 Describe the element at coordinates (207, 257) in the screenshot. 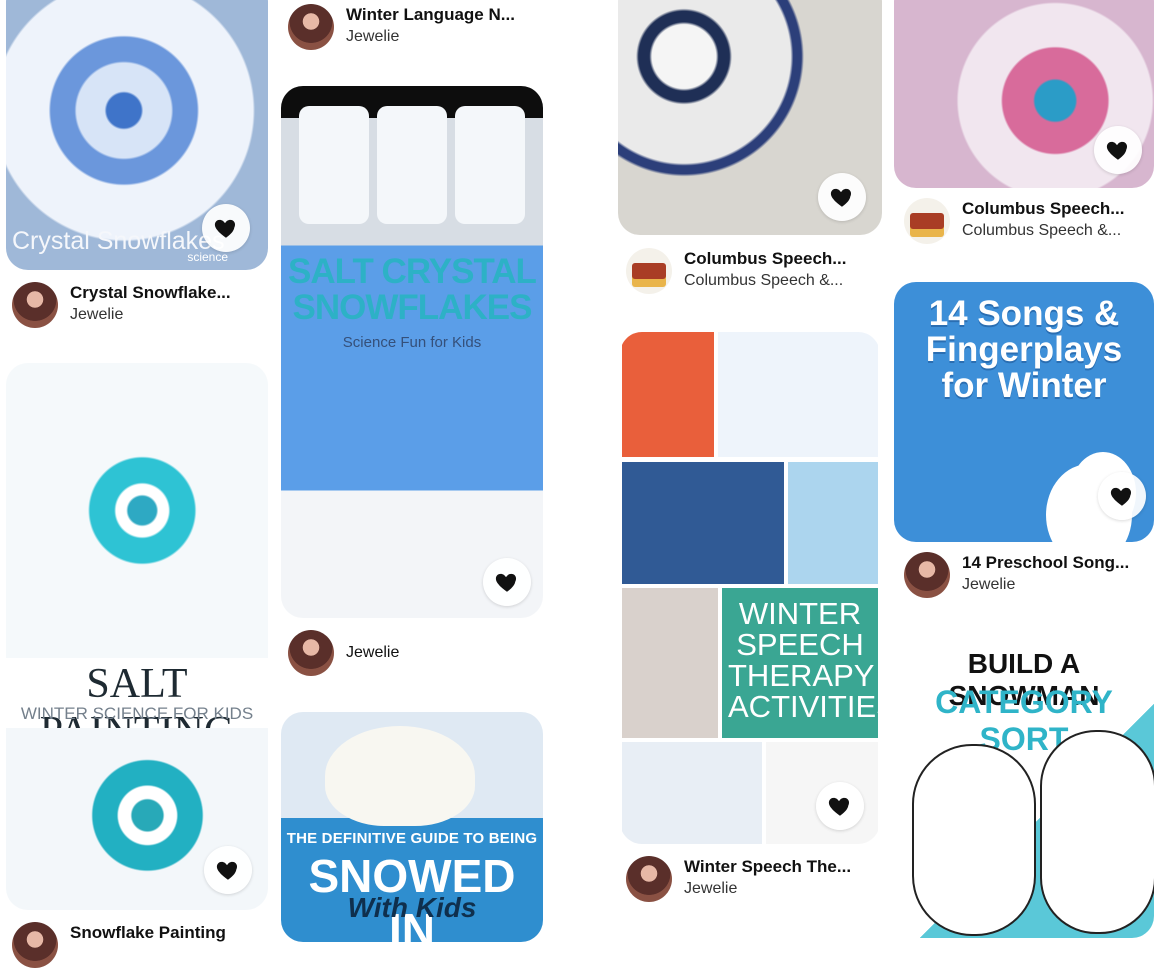

I see `image-subcaption: science` at that location.